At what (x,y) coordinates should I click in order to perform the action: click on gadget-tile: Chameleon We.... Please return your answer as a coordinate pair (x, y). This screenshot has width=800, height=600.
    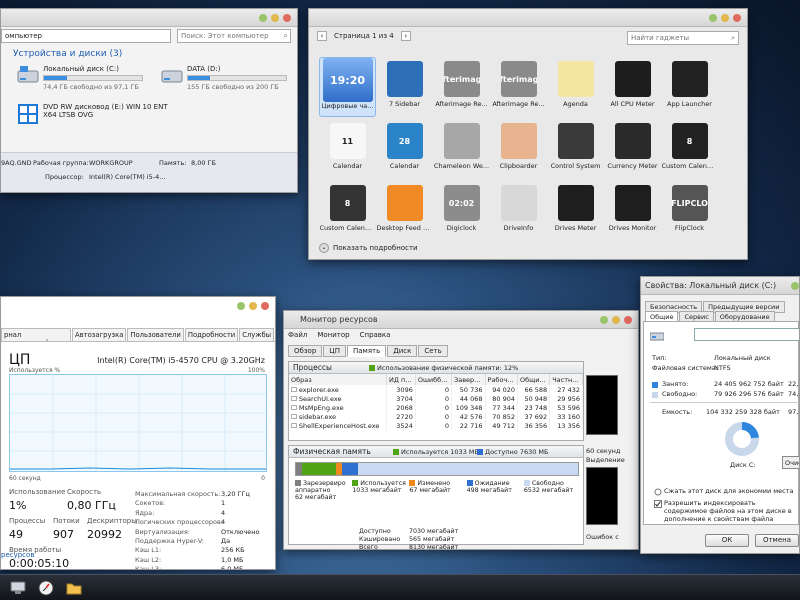
    Looking at the image, I should click on (461, 149).